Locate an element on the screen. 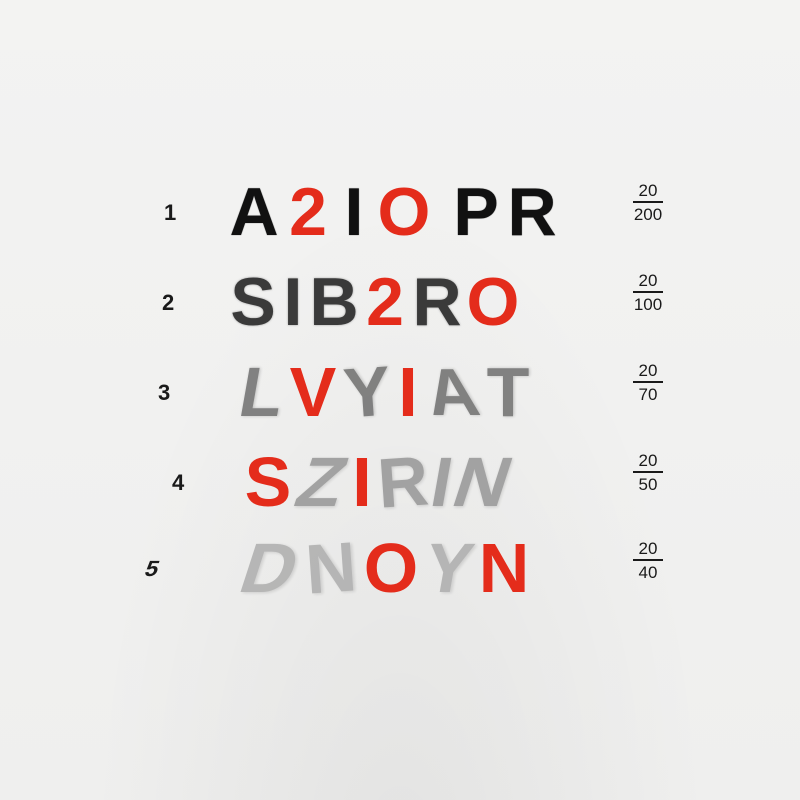  acuity-fraction: 20 200 is located at coordinates (648, 202).